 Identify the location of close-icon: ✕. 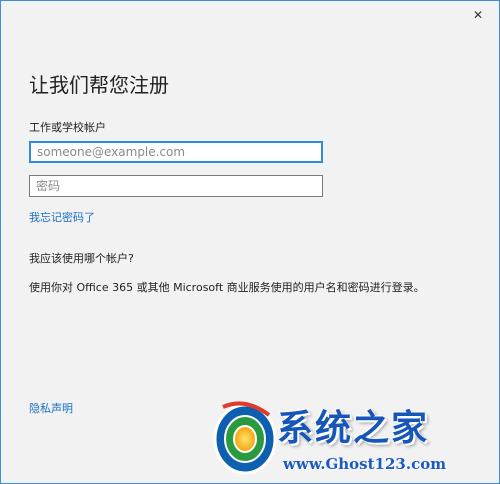
(478, 15).